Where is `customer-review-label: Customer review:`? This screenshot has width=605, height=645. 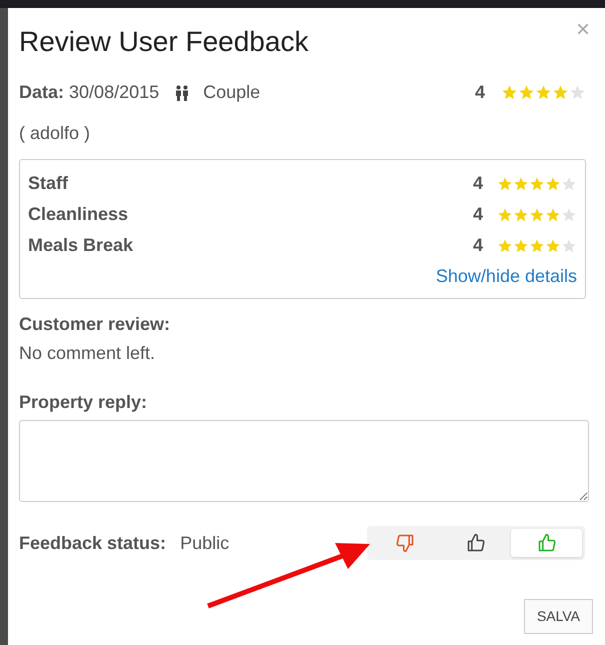
customer-review-label: Customer review: is located at coordinates (95, 324).